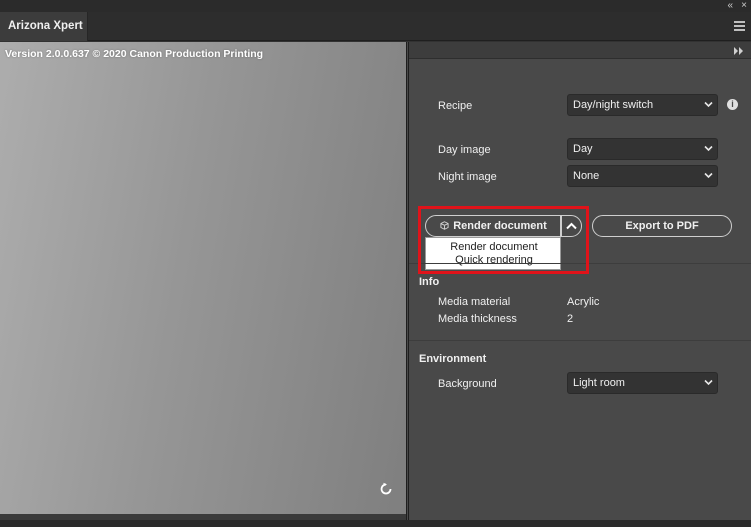 Image resolution: width=751 pixels, height=527 pixels. I want to click on expand-icon, so click(739, 51).